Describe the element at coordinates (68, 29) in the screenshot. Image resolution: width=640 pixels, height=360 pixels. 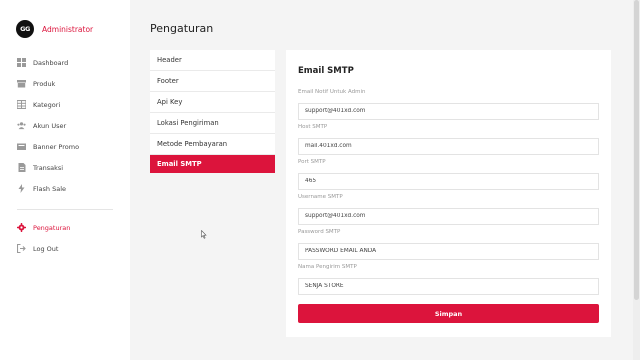
I see `brand-name: Administrator` at that location.